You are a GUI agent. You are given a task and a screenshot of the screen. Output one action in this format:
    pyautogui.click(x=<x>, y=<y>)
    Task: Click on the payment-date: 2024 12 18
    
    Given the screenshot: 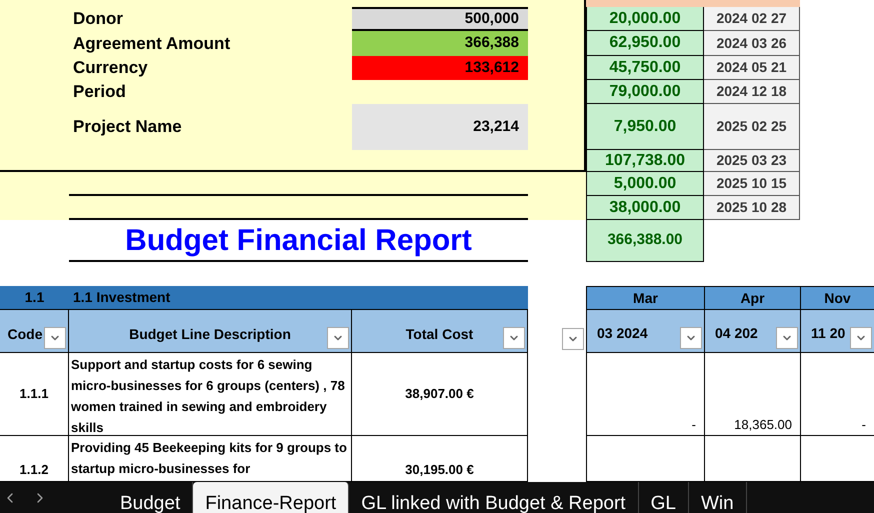 What is the action you would take?
    pyautogui.click(x=752, y=92)
    